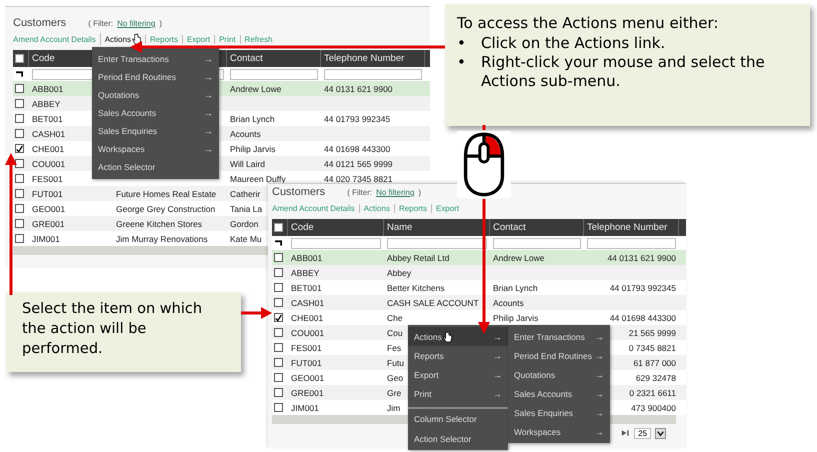 The image size is (817, 452). Describe the element at coordinates (479, 257) in the screenshot. I see `table-row: ABB001 Abbey Retail Ltd Andrew Lowe 44 0131 621 9900` at that location.